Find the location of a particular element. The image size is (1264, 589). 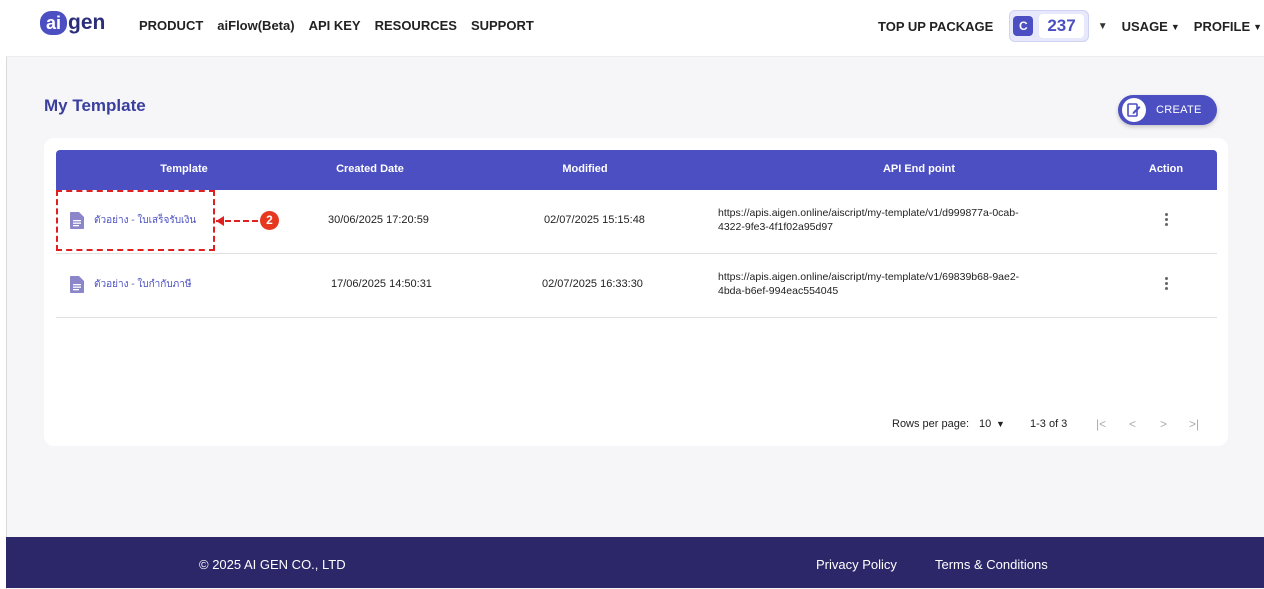

col-api-endpoint: API End point is located at coordinates (919, 169).